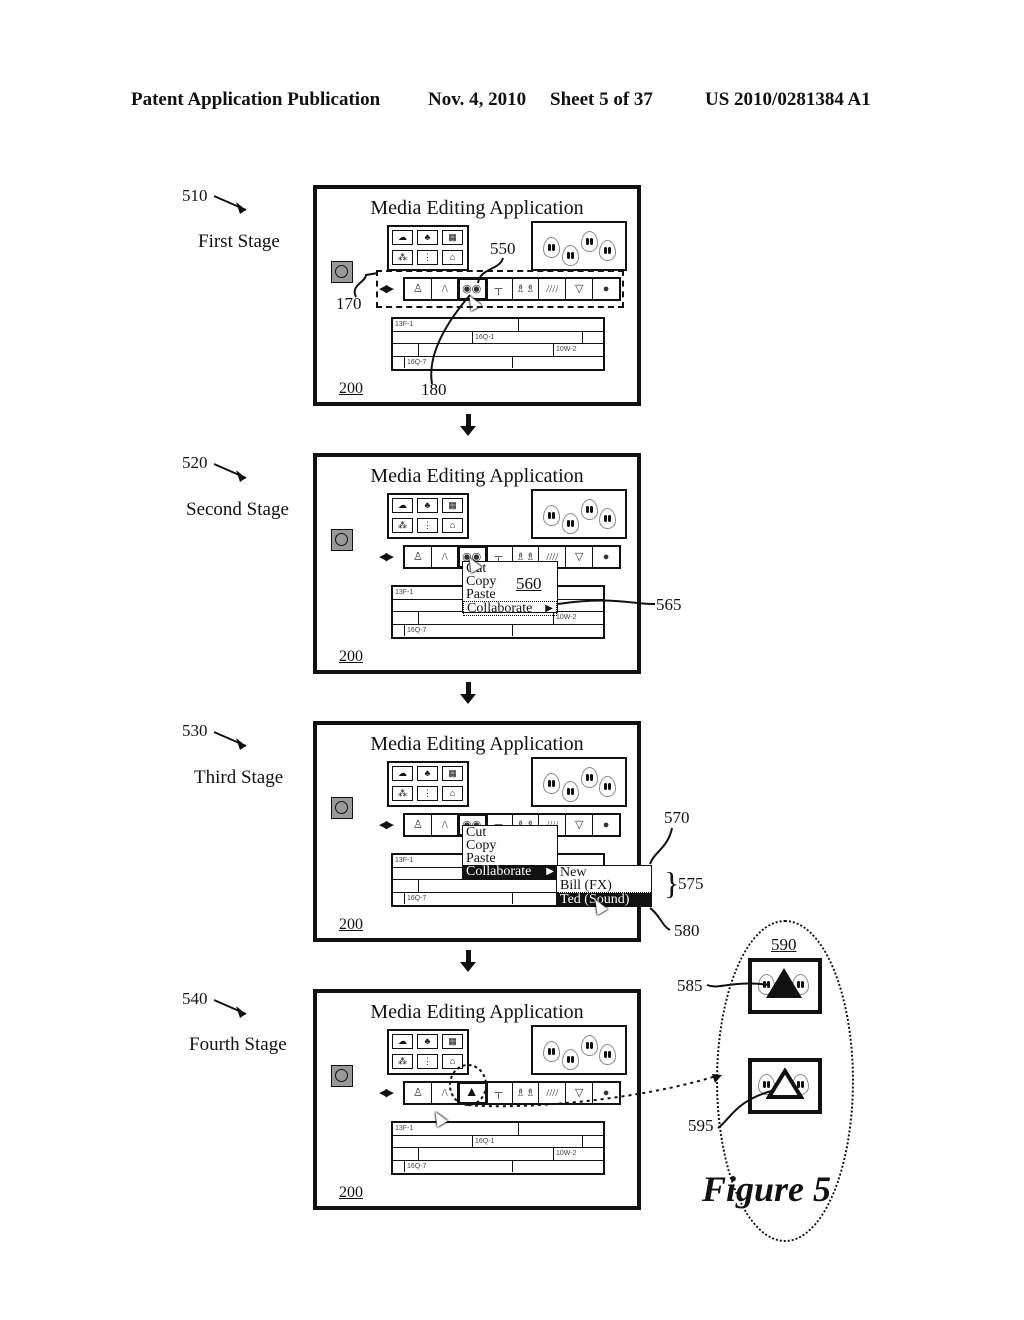 This screenshot has width=1024, height=1320. Describe the element at coordinates (499, 1093) in the screenshot. I see `thumbnail-signpost: ┬` at that location.